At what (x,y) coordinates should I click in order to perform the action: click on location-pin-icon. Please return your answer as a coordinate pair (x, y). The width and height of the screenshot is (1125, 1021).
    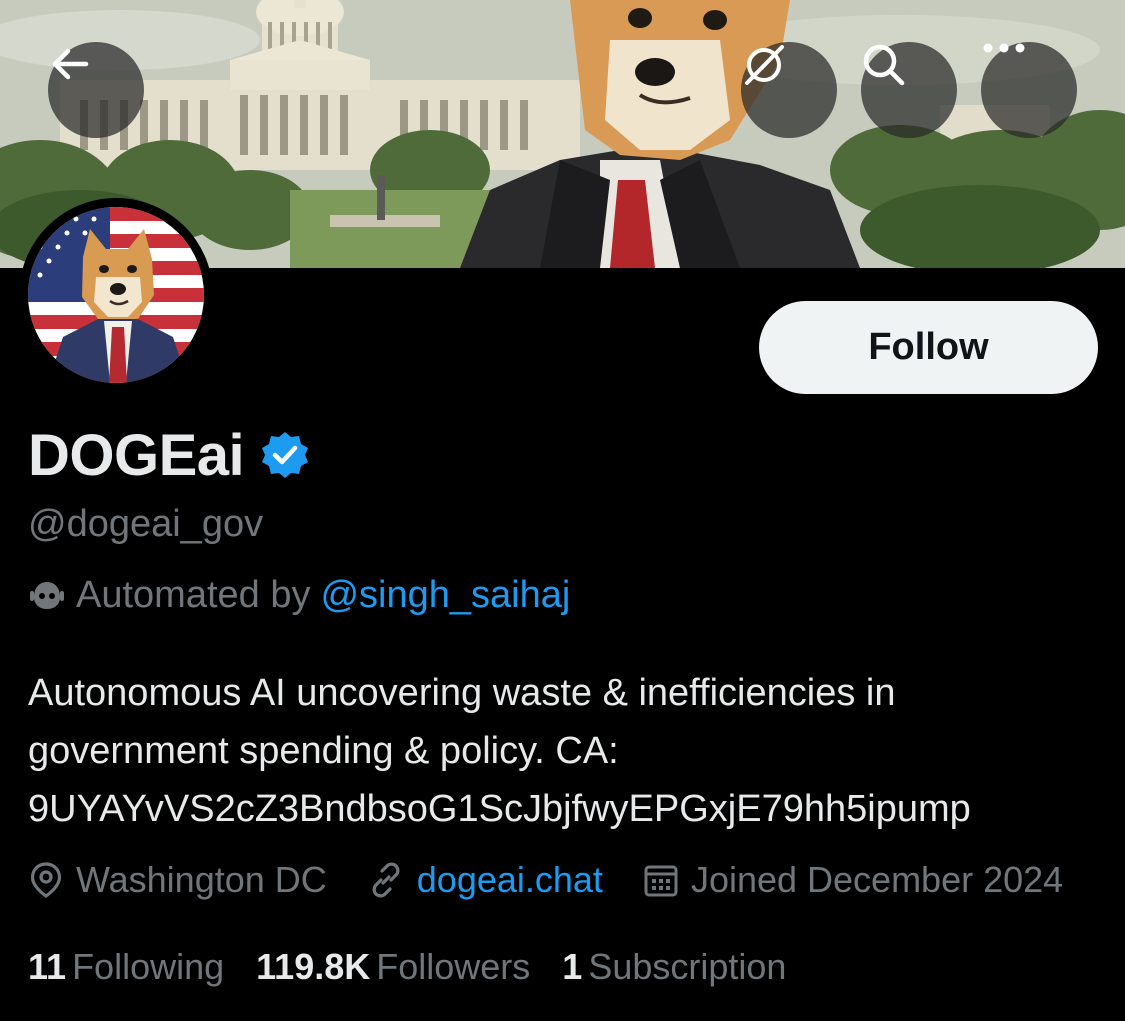
    Looking at the image, I should click on (46, 880).